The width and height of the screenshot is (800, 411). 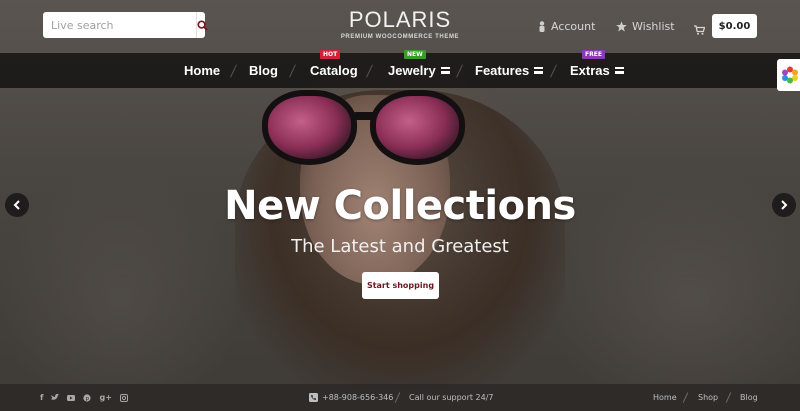 I want to click on nav-item-label: Jewelry, so click(x=412, y=70).